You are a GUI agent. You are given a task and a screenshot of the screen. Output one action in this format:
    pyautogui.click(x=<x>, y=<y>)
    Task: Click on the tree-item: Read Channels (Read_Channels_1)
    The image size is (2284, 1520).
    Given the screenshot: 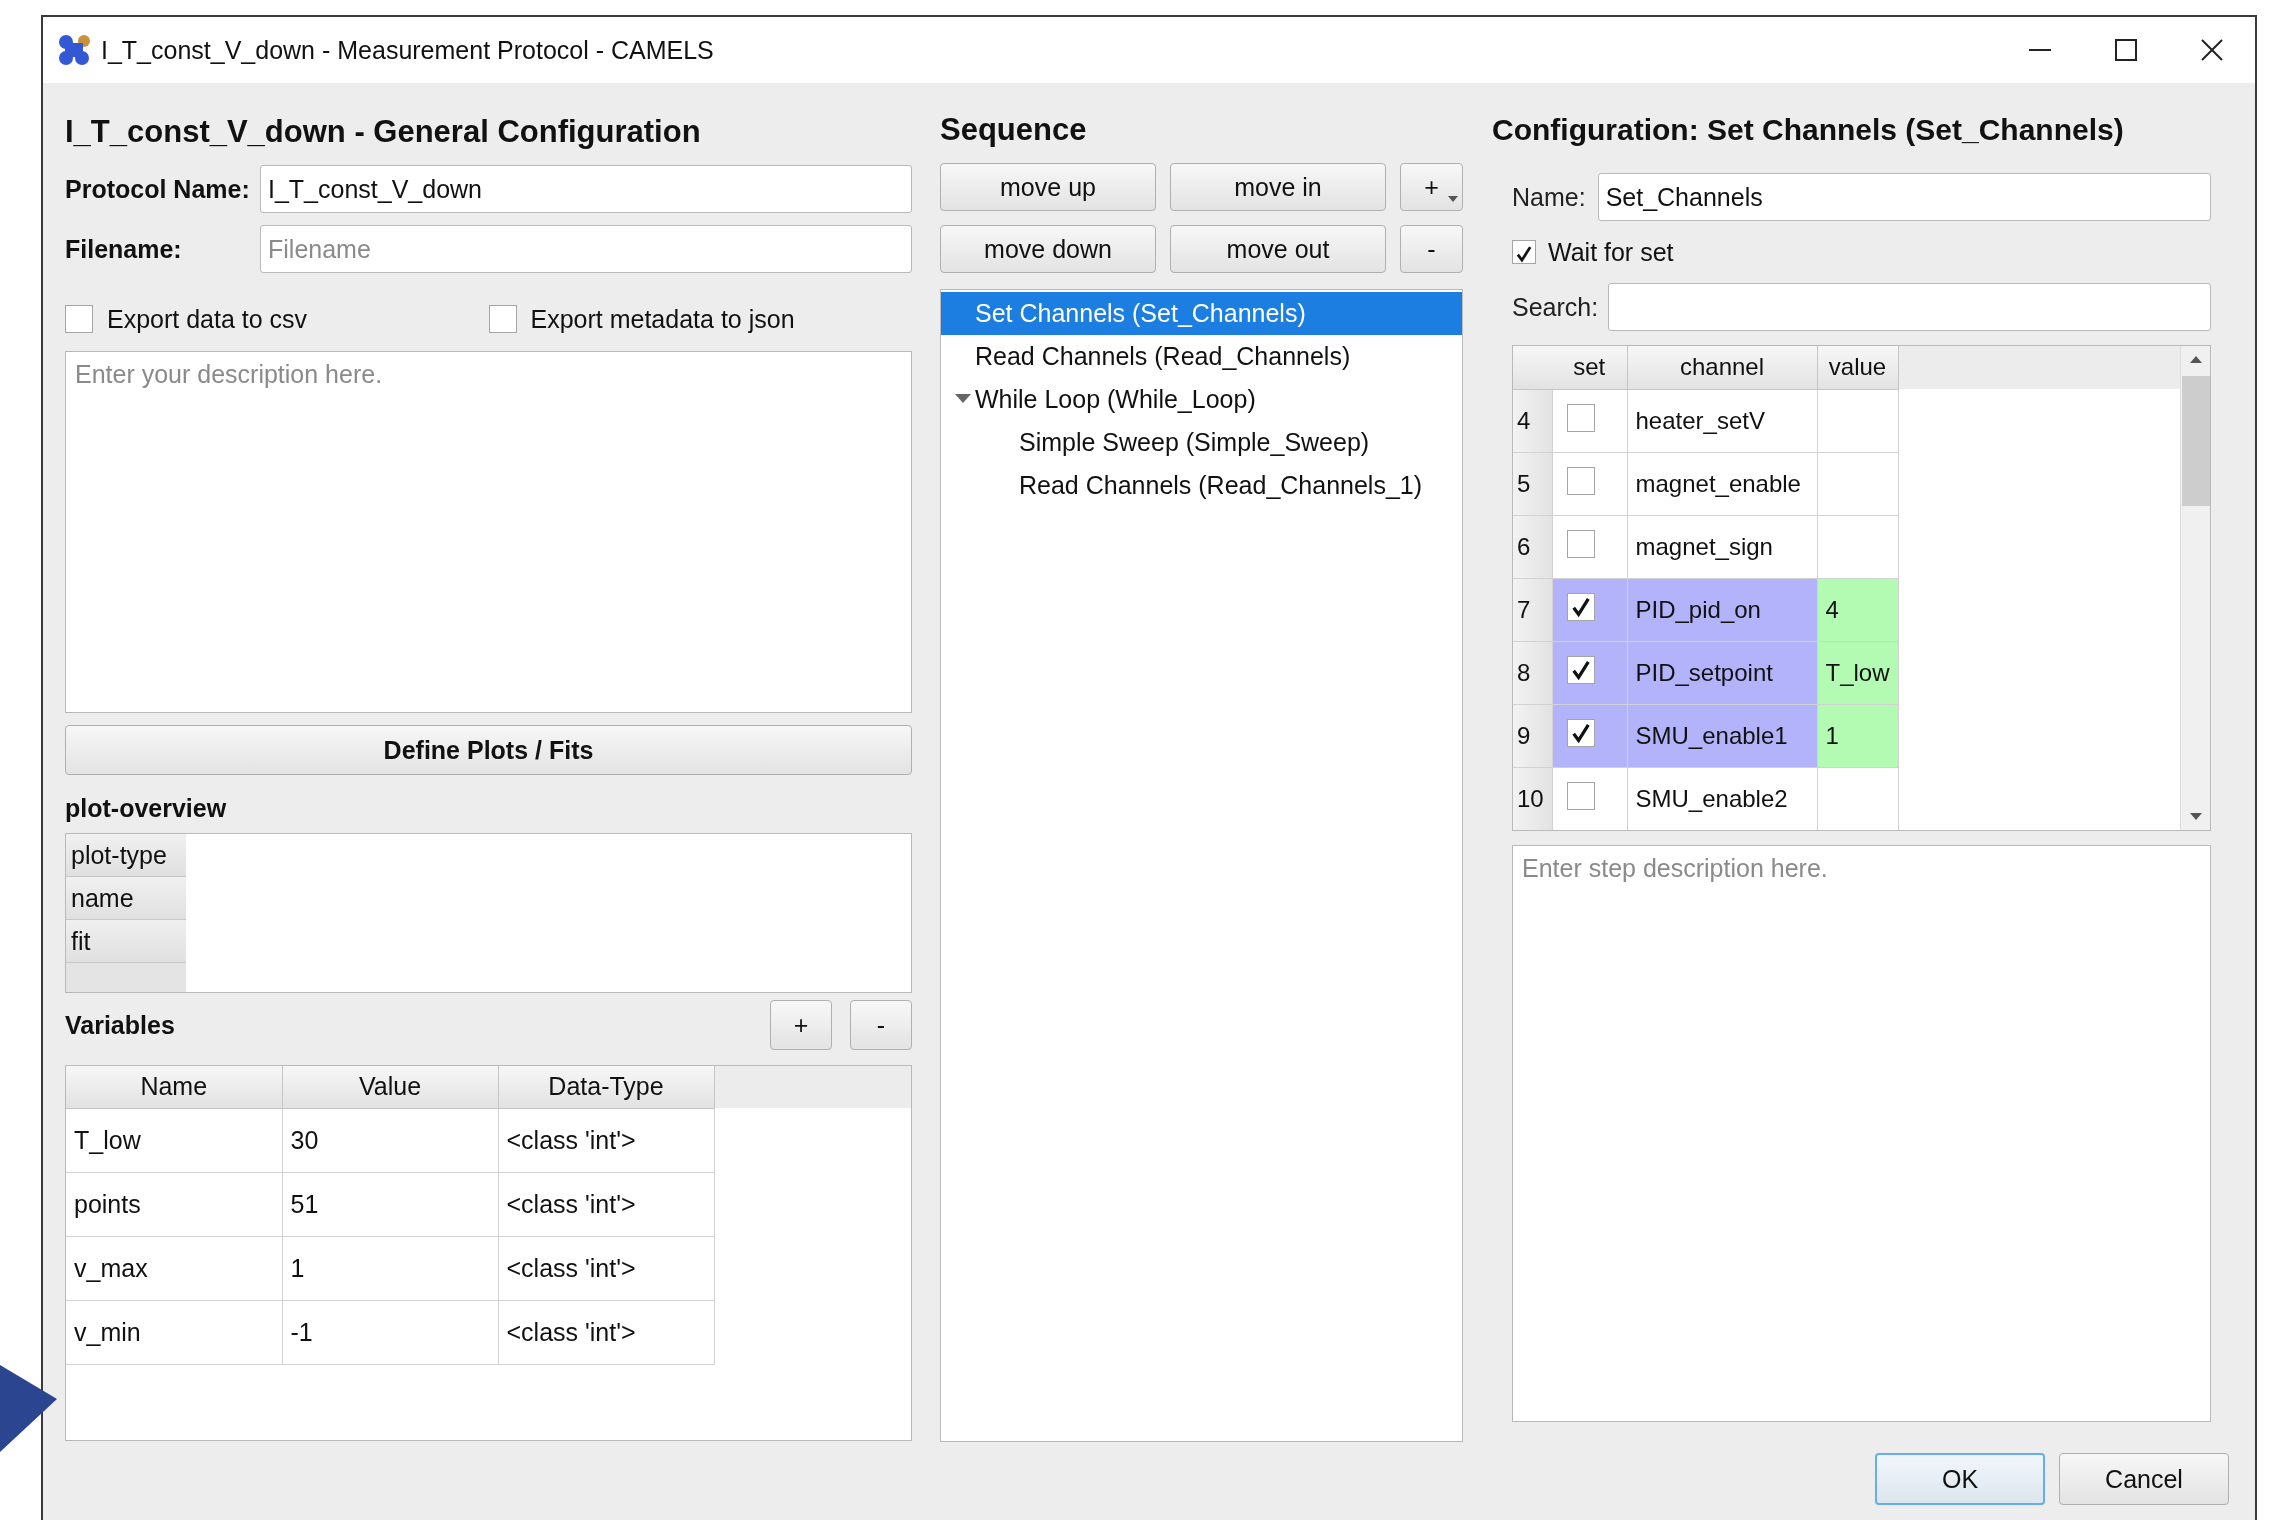 What is the action you would take?
    pyautogui.click(x=1201, y=485)
    